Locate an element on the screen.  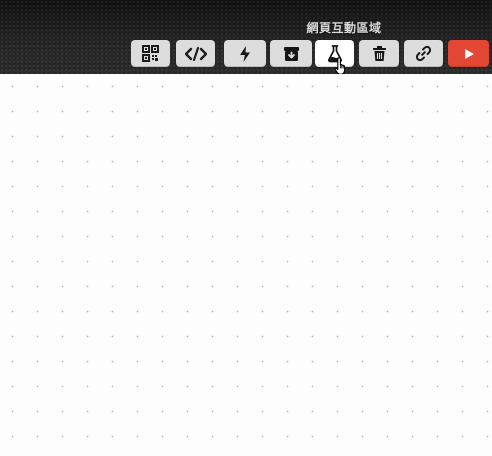
trash-icon is located at coordinates (379, 53).